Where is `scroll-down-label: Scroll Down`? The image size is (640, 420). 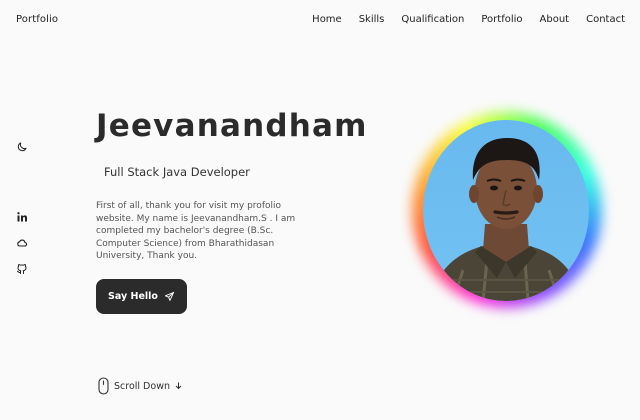
scroll-down-label: Scroll Down is located at coordinates (142, 386).